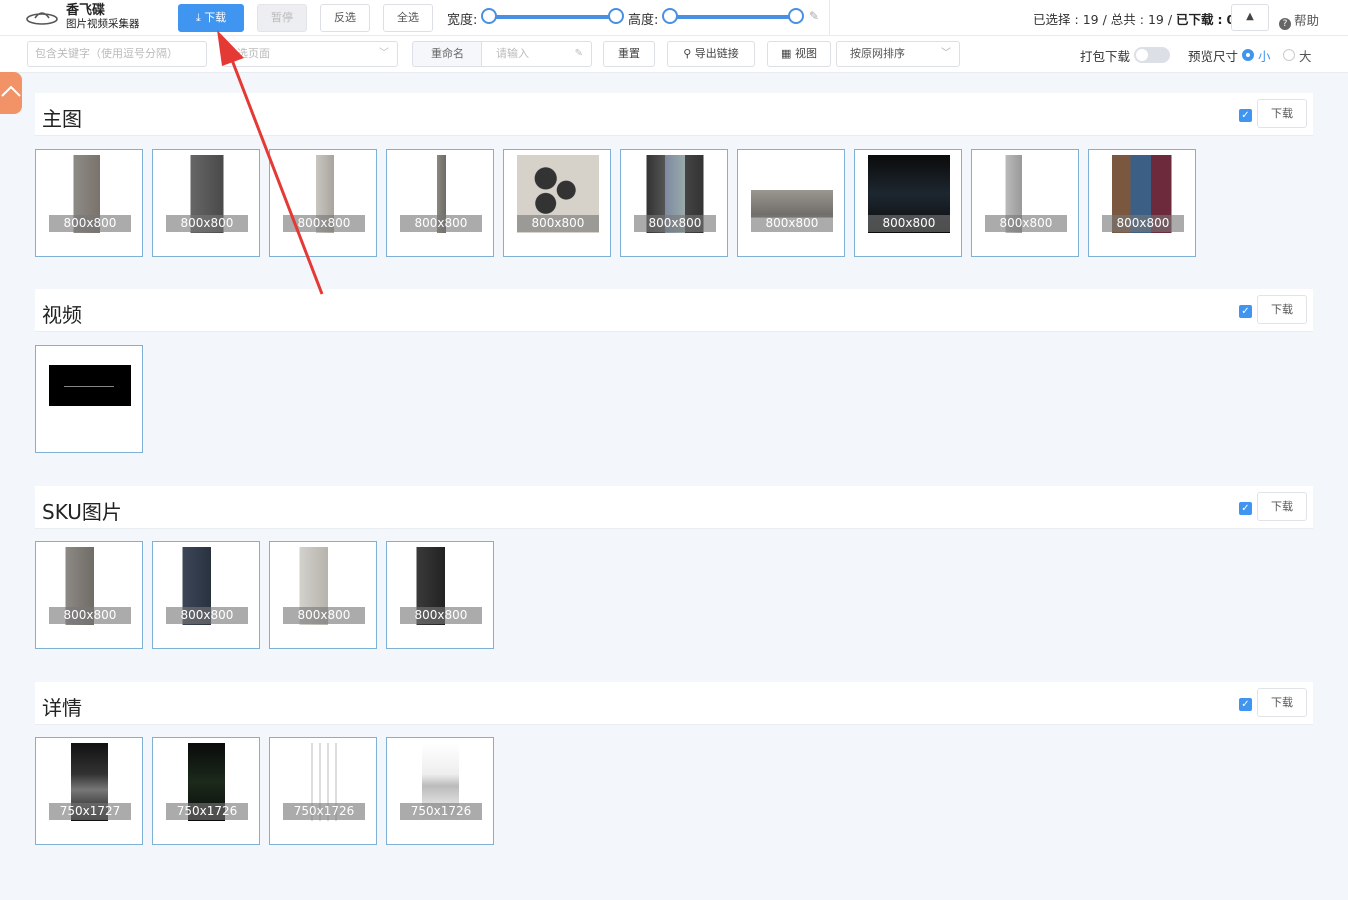 Image resolution: width=1348 pixels, height=900 pixels. I want to click on app-name: 香飞碟, so click(86, 10).